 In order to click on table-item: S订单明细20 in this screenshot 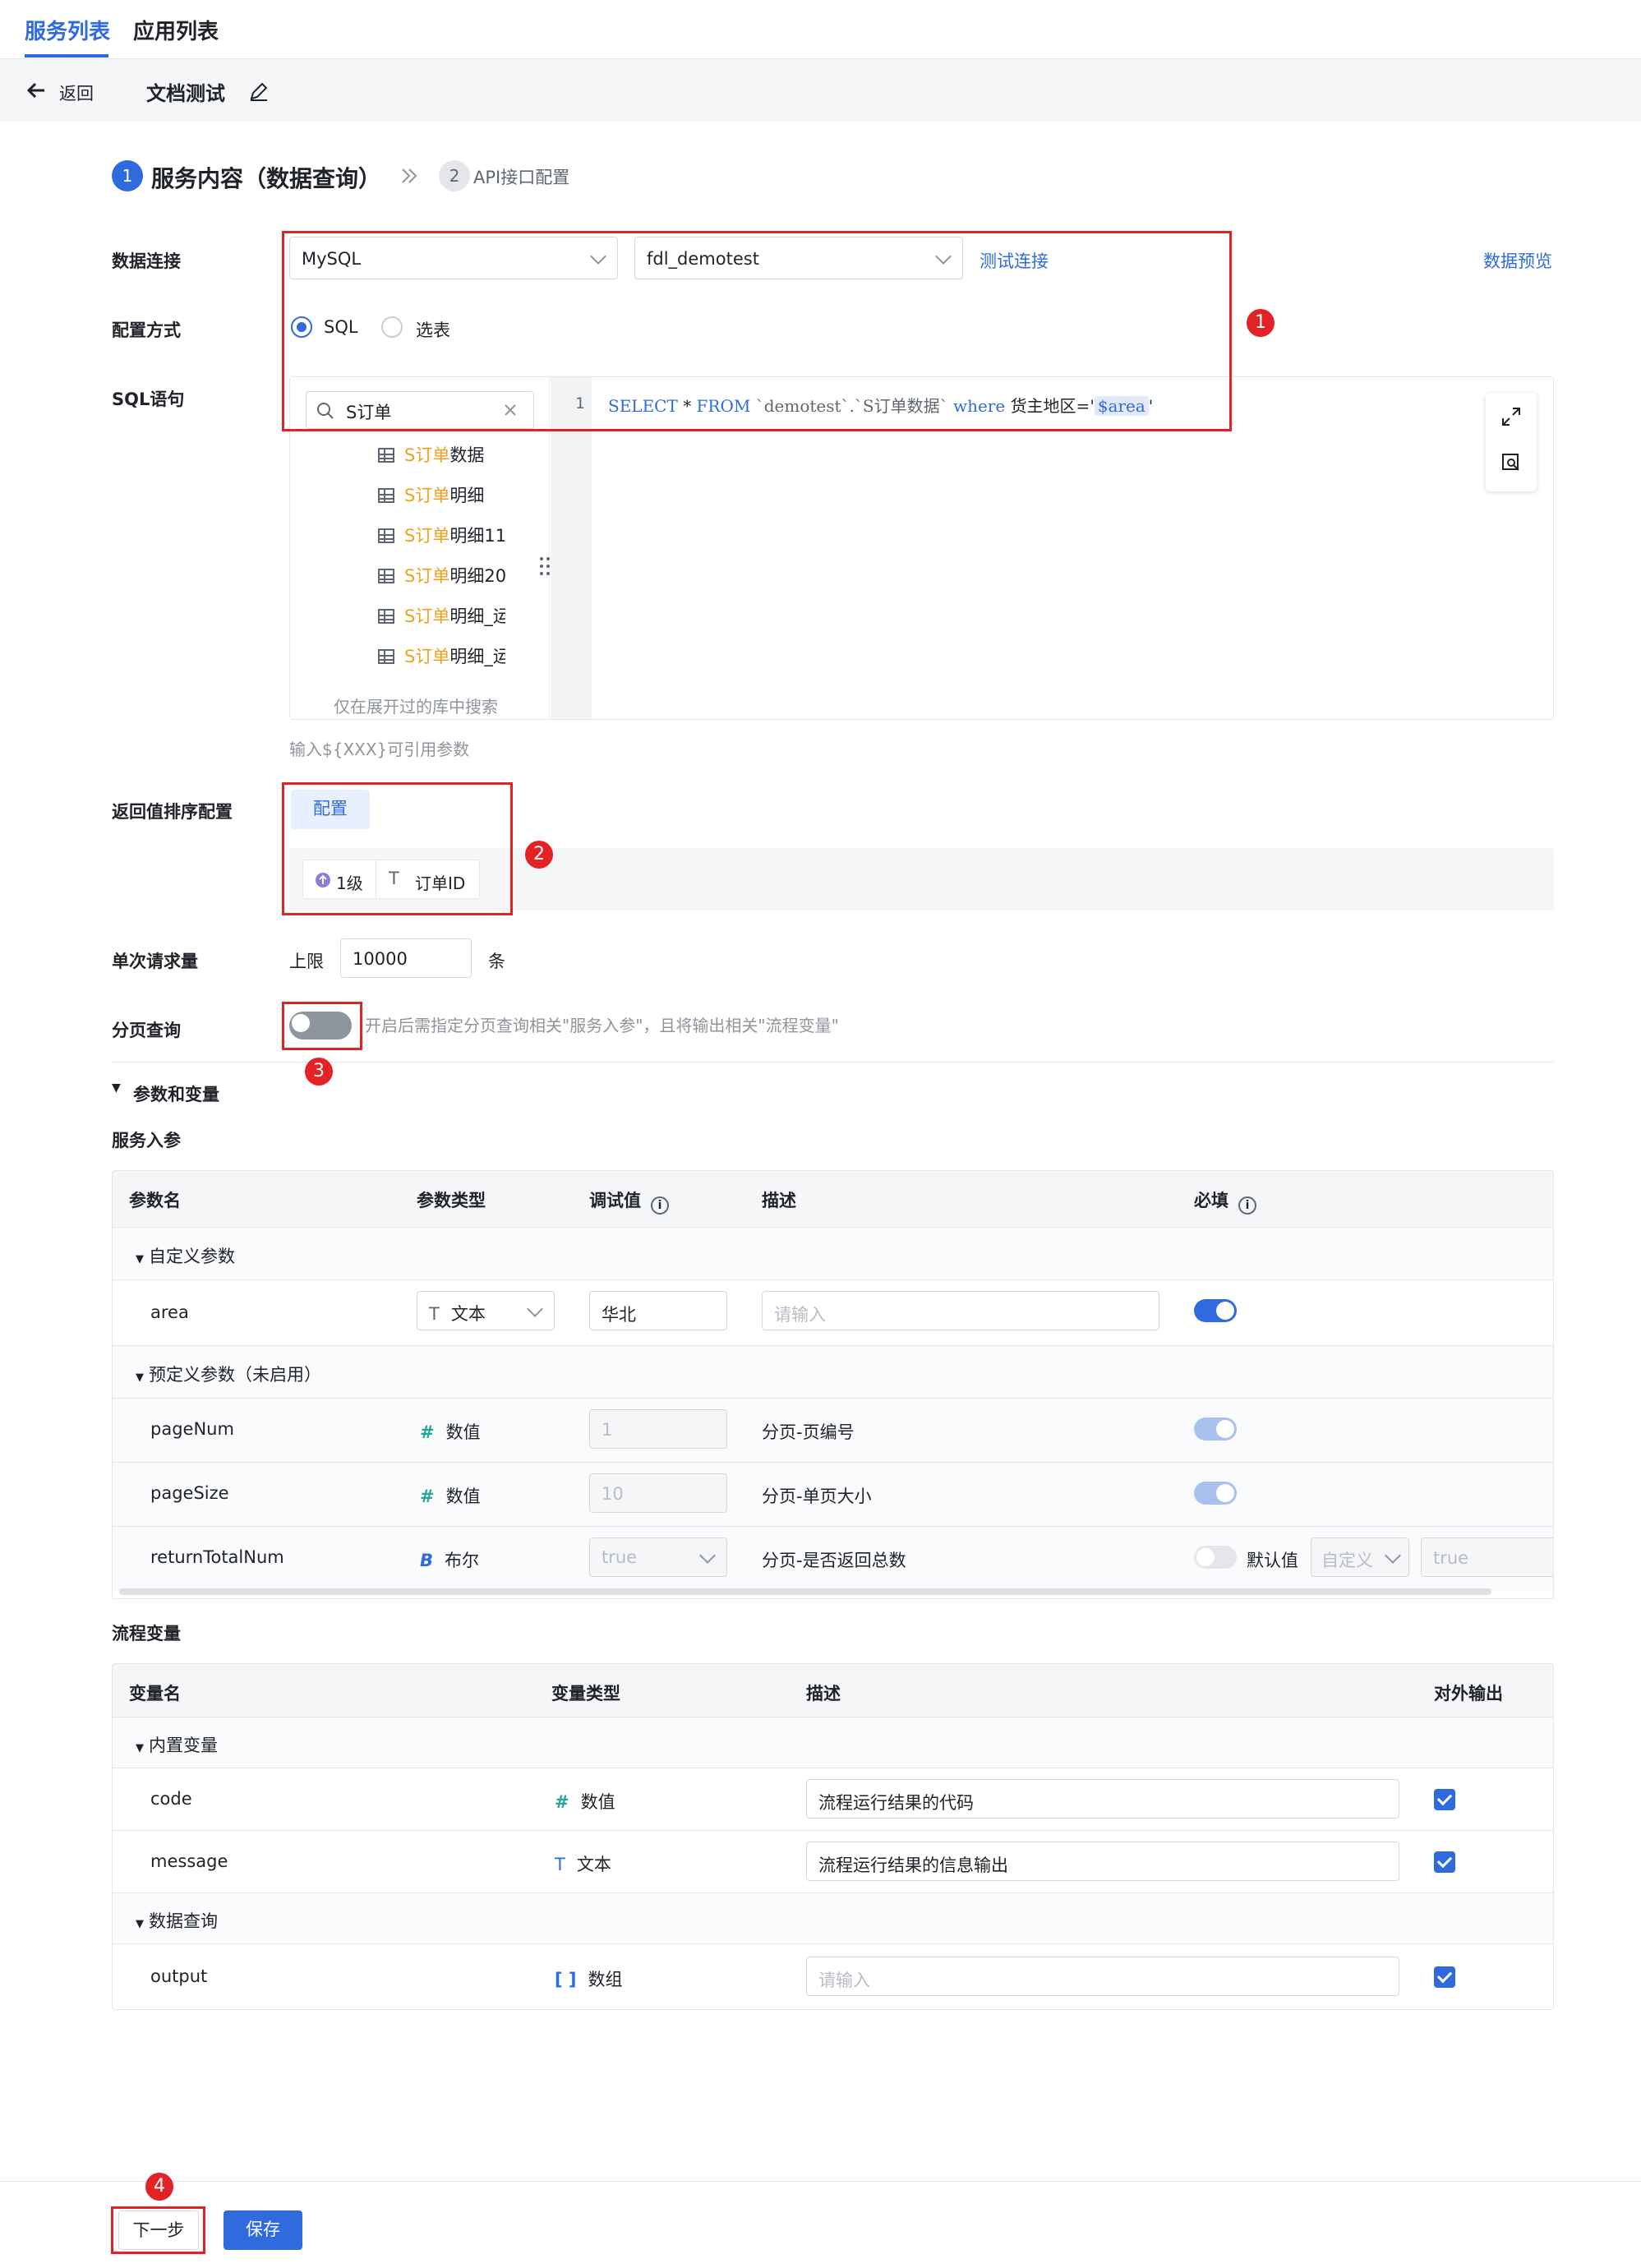, I will do `click(441, 575)`.